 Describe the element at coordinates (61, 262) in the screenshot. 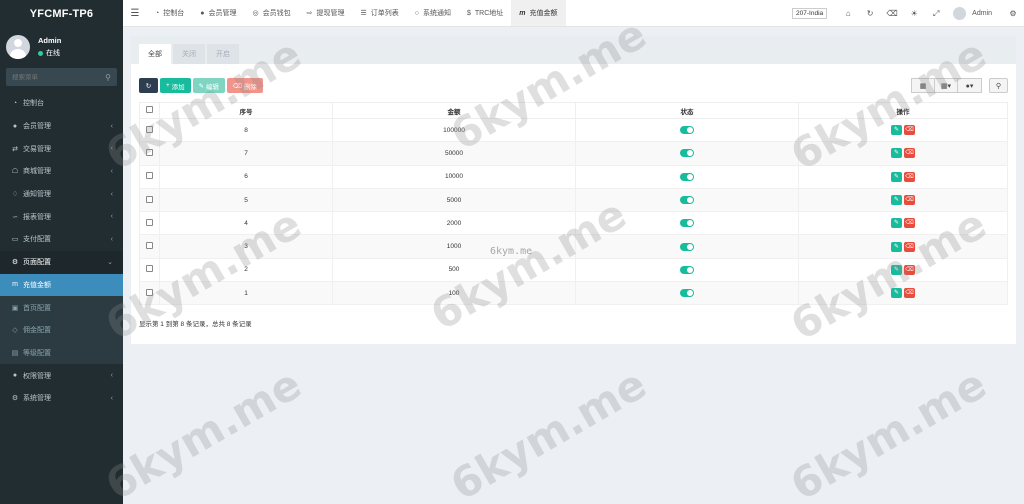

I see `sidebar-item-page-config: ⚙ 页面配置 ⌄` at that location.